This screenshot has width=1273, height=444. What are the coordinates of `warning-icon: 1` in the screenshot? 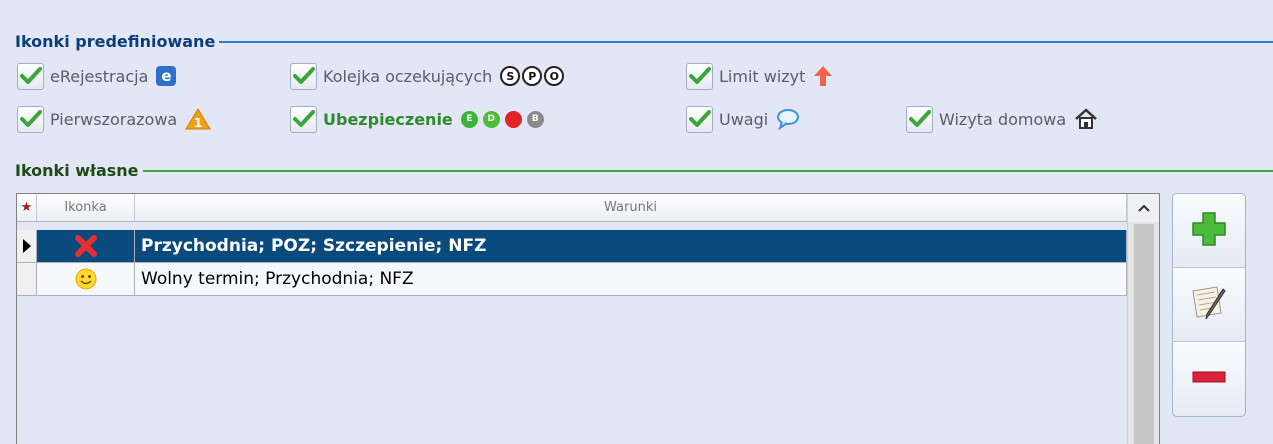 It's located at (198, 119).